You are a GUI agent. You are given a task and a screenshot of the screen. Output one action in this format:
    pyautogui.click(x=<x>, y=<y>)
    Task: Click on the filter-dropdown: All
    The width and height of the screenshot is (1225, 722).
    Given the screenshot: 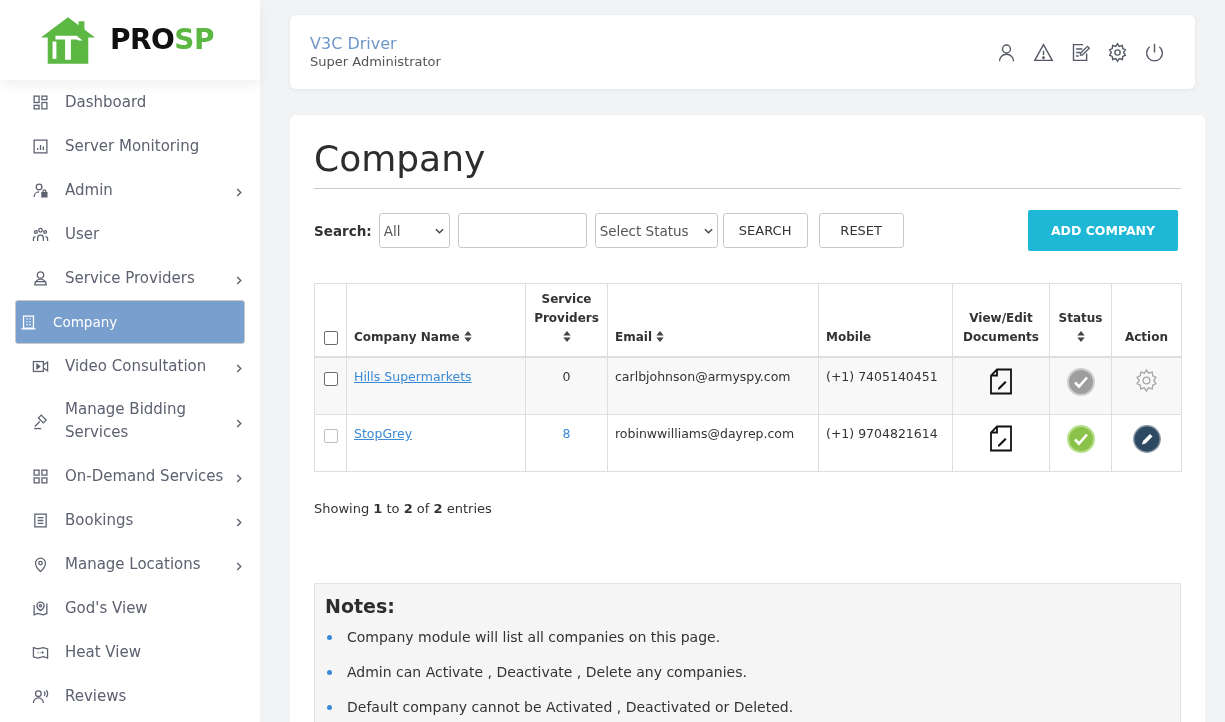 What is the action you would take?
    pyautogui.click(x=414, y=230)
    